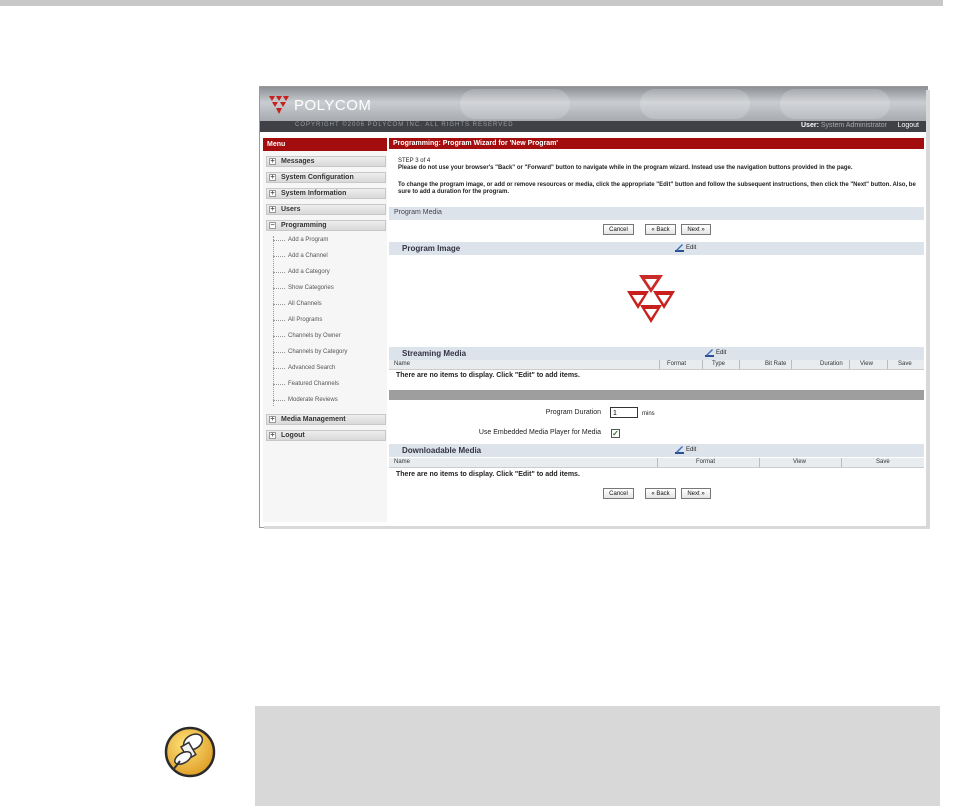 The width and height of the screenshot is (968, 806). I want to click on menu-cat-users: + Users, so click(326, 209).